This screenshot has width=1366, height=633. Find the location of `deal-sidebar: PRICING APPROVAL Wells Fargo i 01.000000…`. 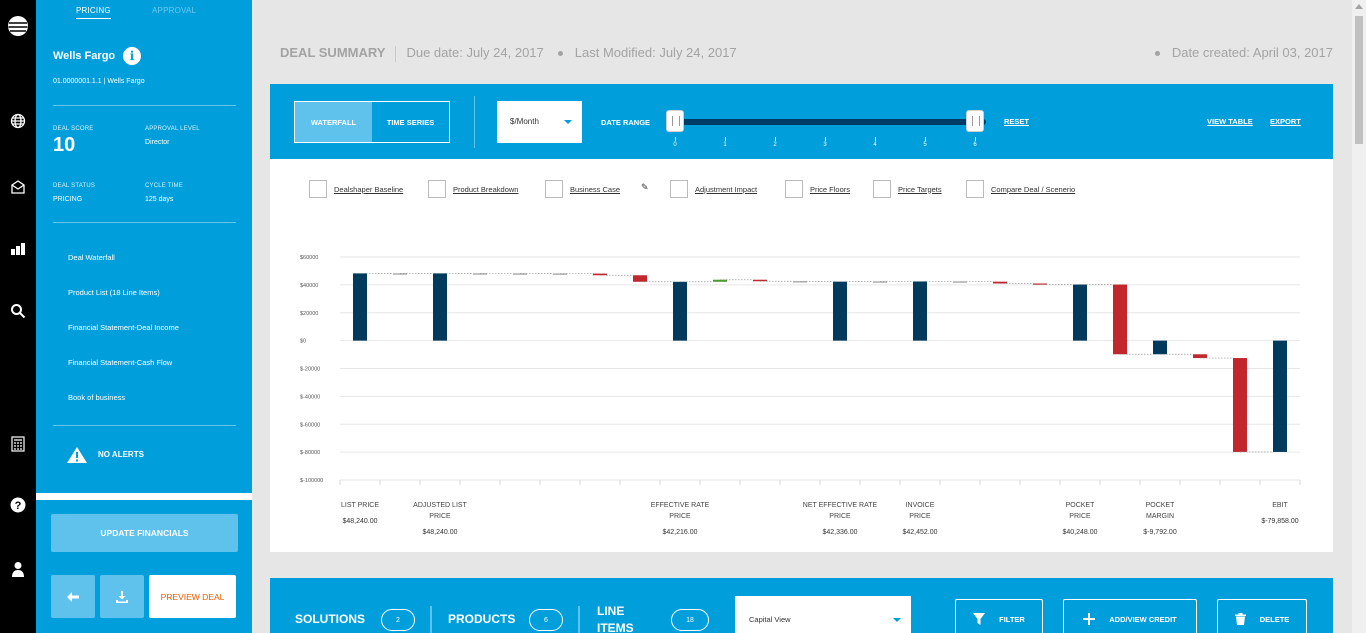

deal-sidebar: PRICING APPROVAL Wells Fargo i 01.000000… is located at coordinates (144, 246).